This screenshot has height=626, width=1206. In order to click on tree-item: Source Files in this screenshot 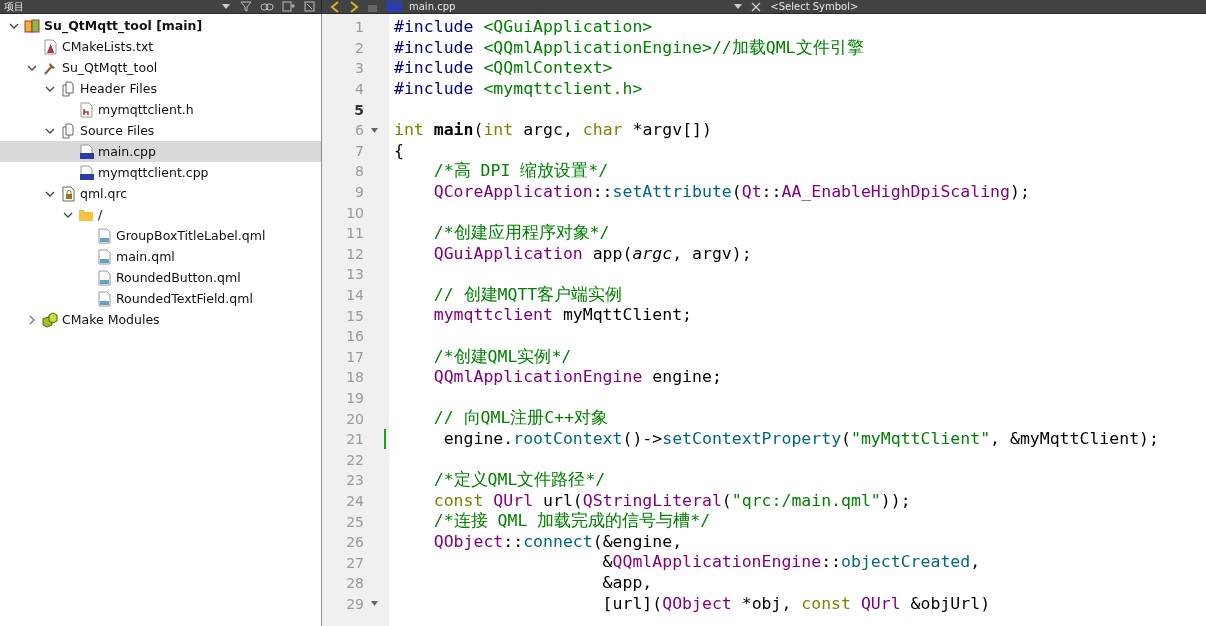, I will do `click(160, 130)`.